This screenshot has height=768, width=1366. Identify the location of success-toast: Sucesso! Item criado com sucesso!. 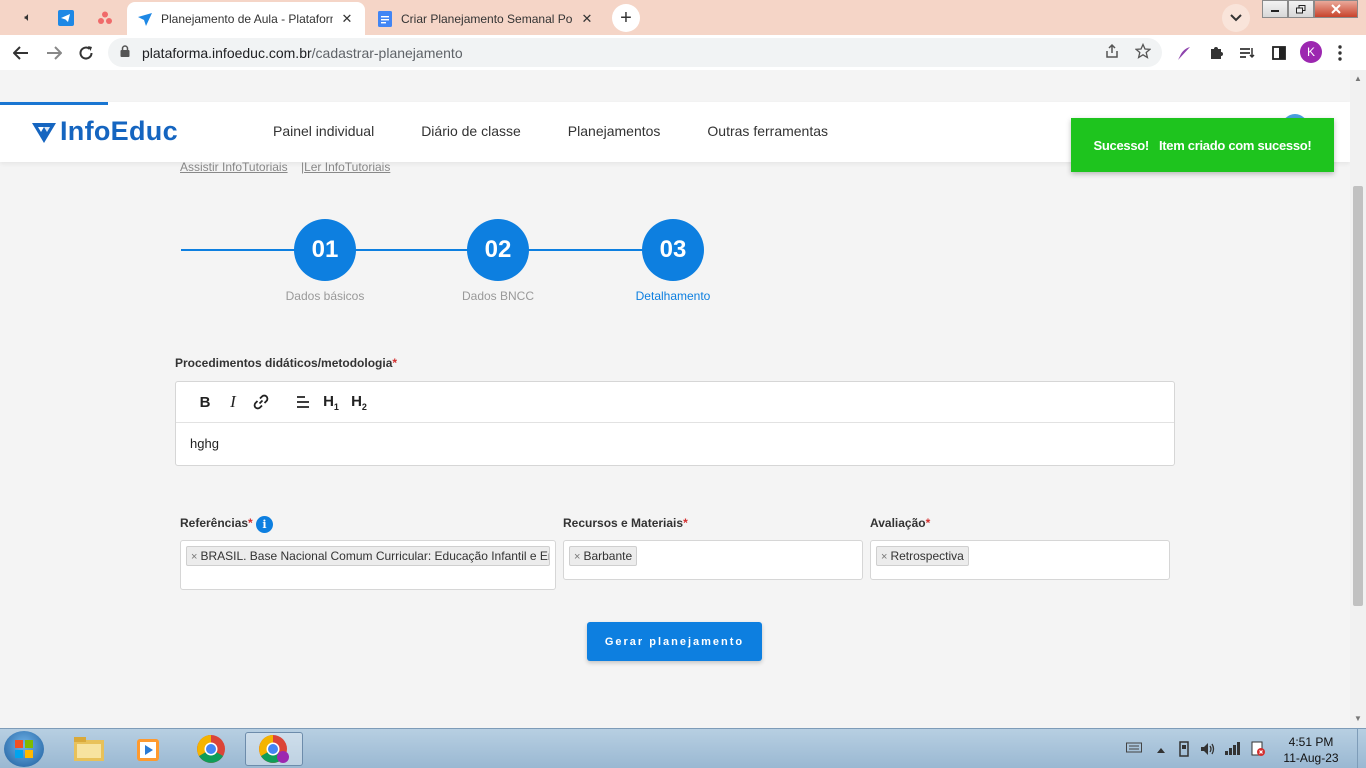
(1202, 145).